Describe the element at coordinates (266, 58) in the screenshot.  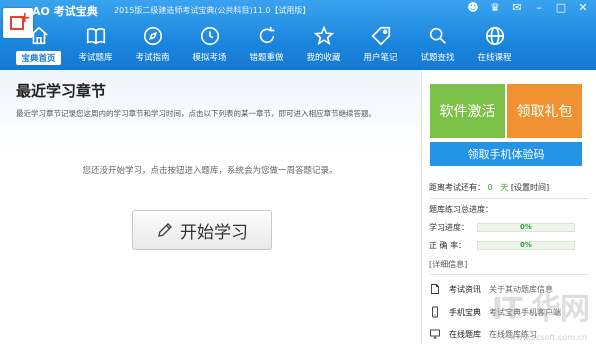
I see `tab-label: 错题重做` at that location.